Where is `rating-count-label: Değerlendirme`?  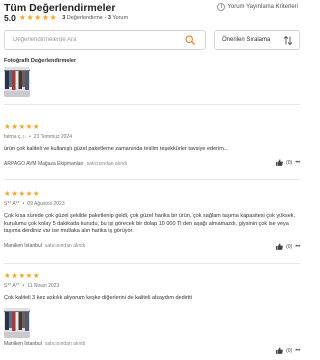 rating-count-label: Değerlendirme is located at coordinates (84, 18).